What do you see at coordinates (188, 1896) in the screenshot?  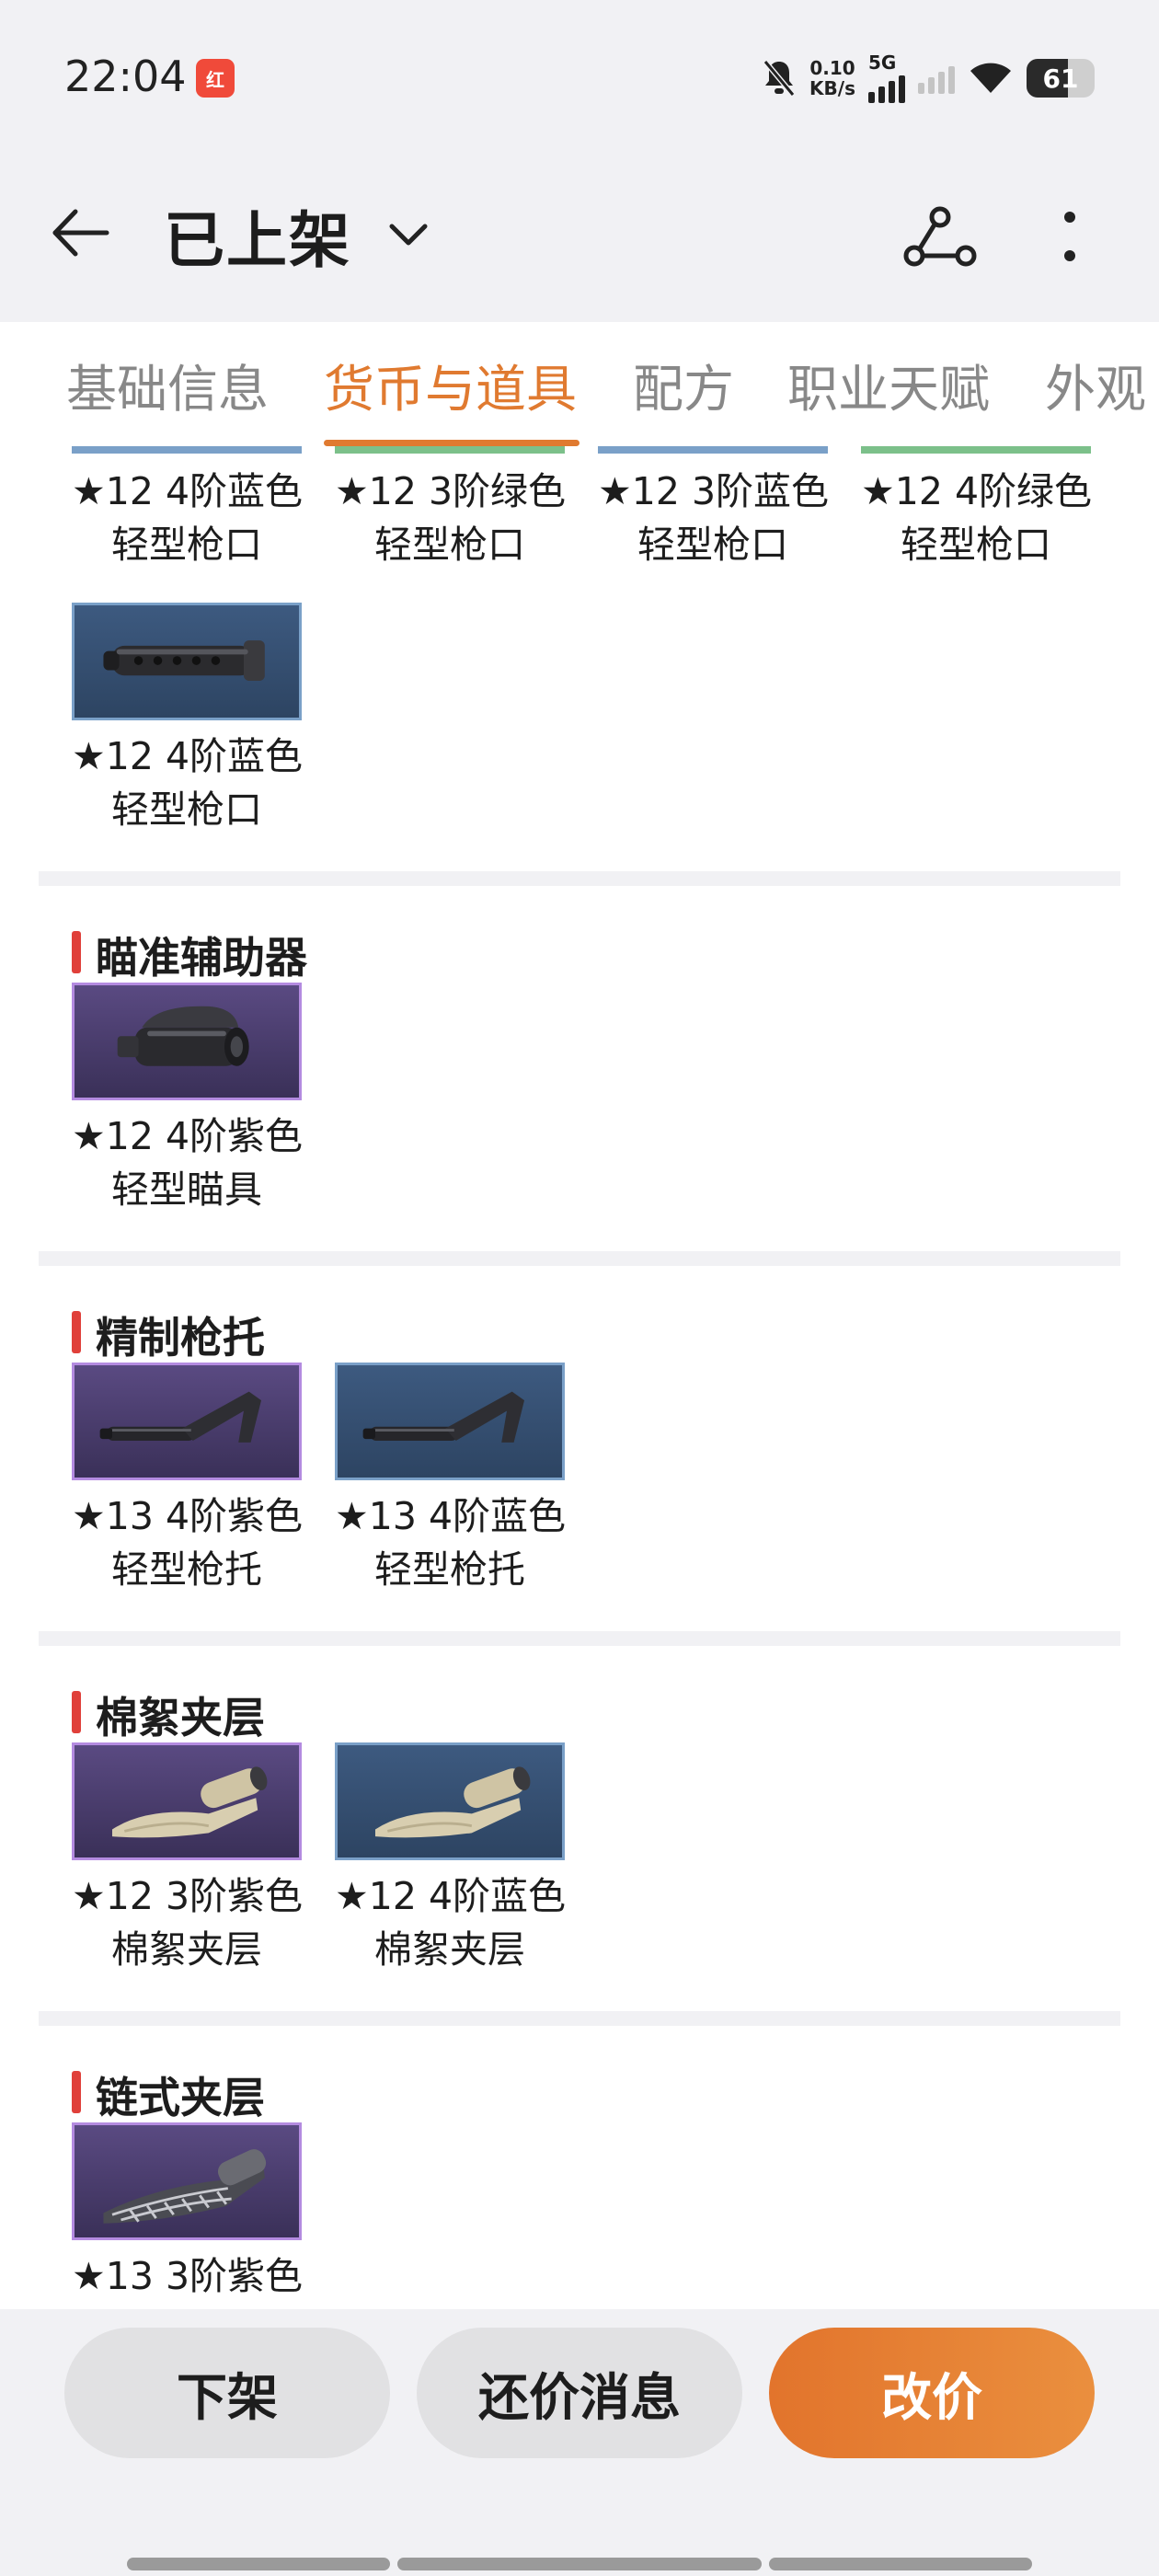 I see `item-grade: ★12 3阶紫色` at bounding box center [188, 1896].